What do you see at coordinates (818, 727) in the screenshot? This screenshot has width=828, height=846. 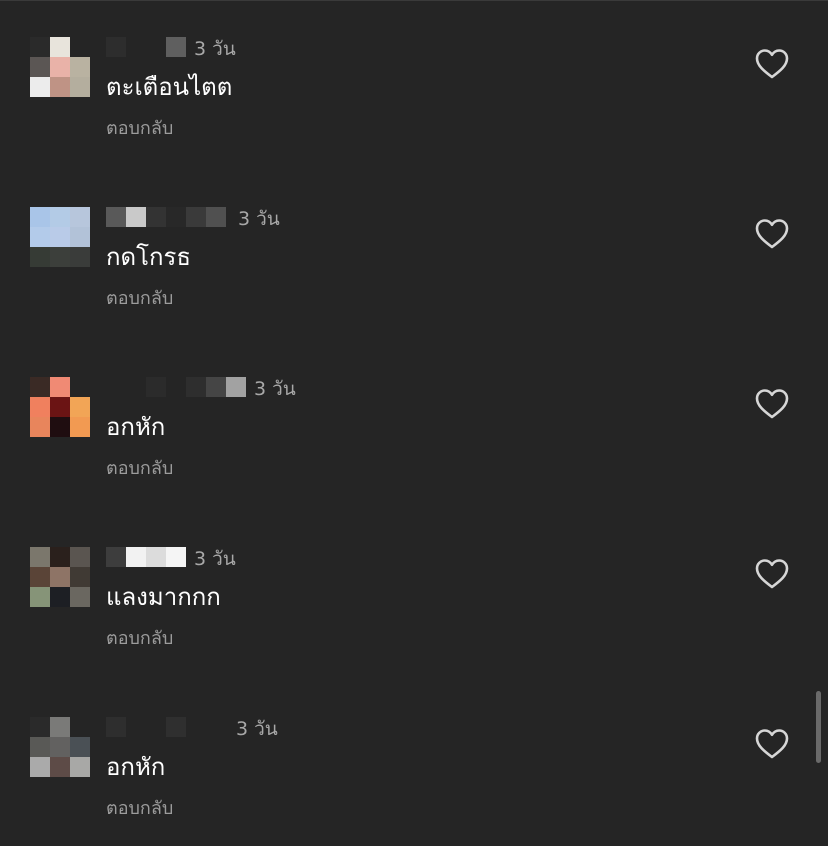 I see `scrollbar-thumb` at bounding box center [818, 727].